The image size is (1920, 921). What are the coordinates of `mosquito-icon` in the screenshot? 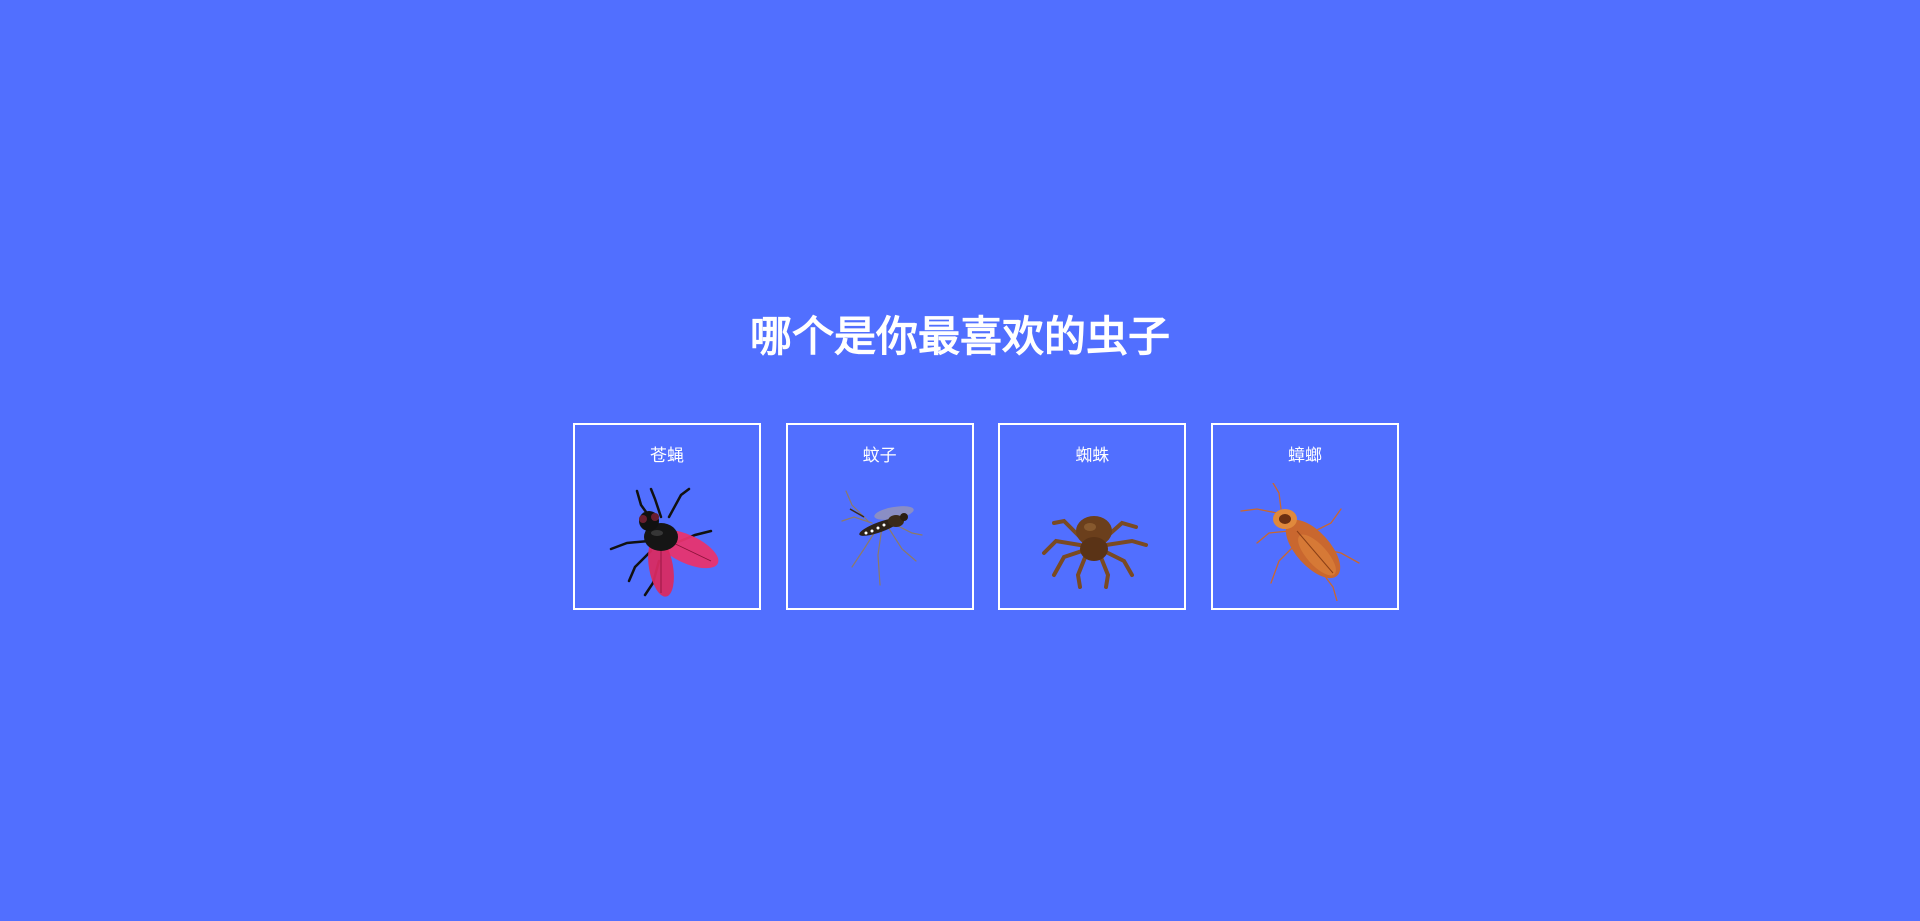 It's located at (882, 542).